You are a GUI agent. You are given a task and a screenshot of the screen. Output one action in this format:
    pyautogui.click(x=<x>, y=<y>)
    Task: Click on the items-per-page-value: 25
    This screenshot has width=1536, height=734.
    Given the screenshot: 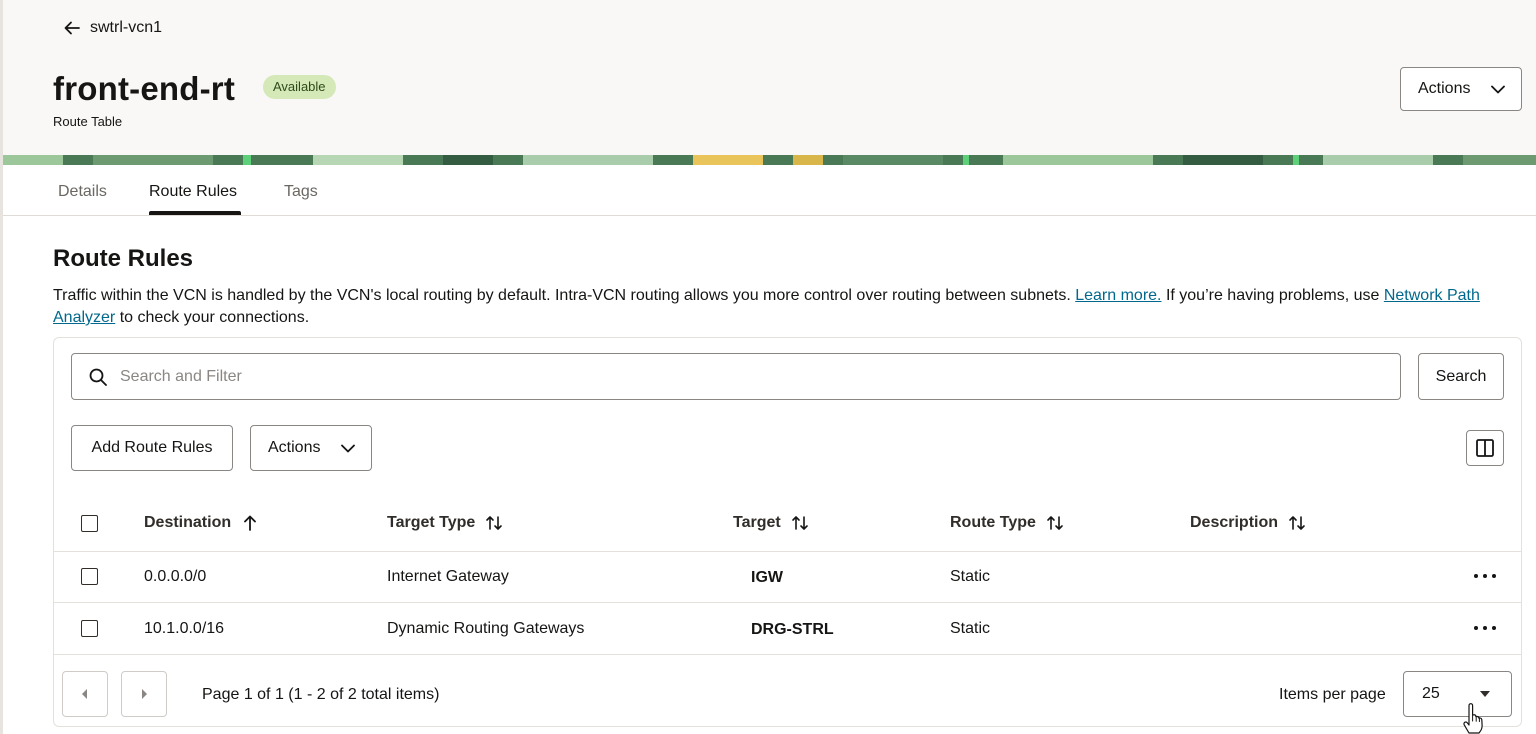 What is the action you would take?
    pyautogui.click(x=1431, y=693)
    